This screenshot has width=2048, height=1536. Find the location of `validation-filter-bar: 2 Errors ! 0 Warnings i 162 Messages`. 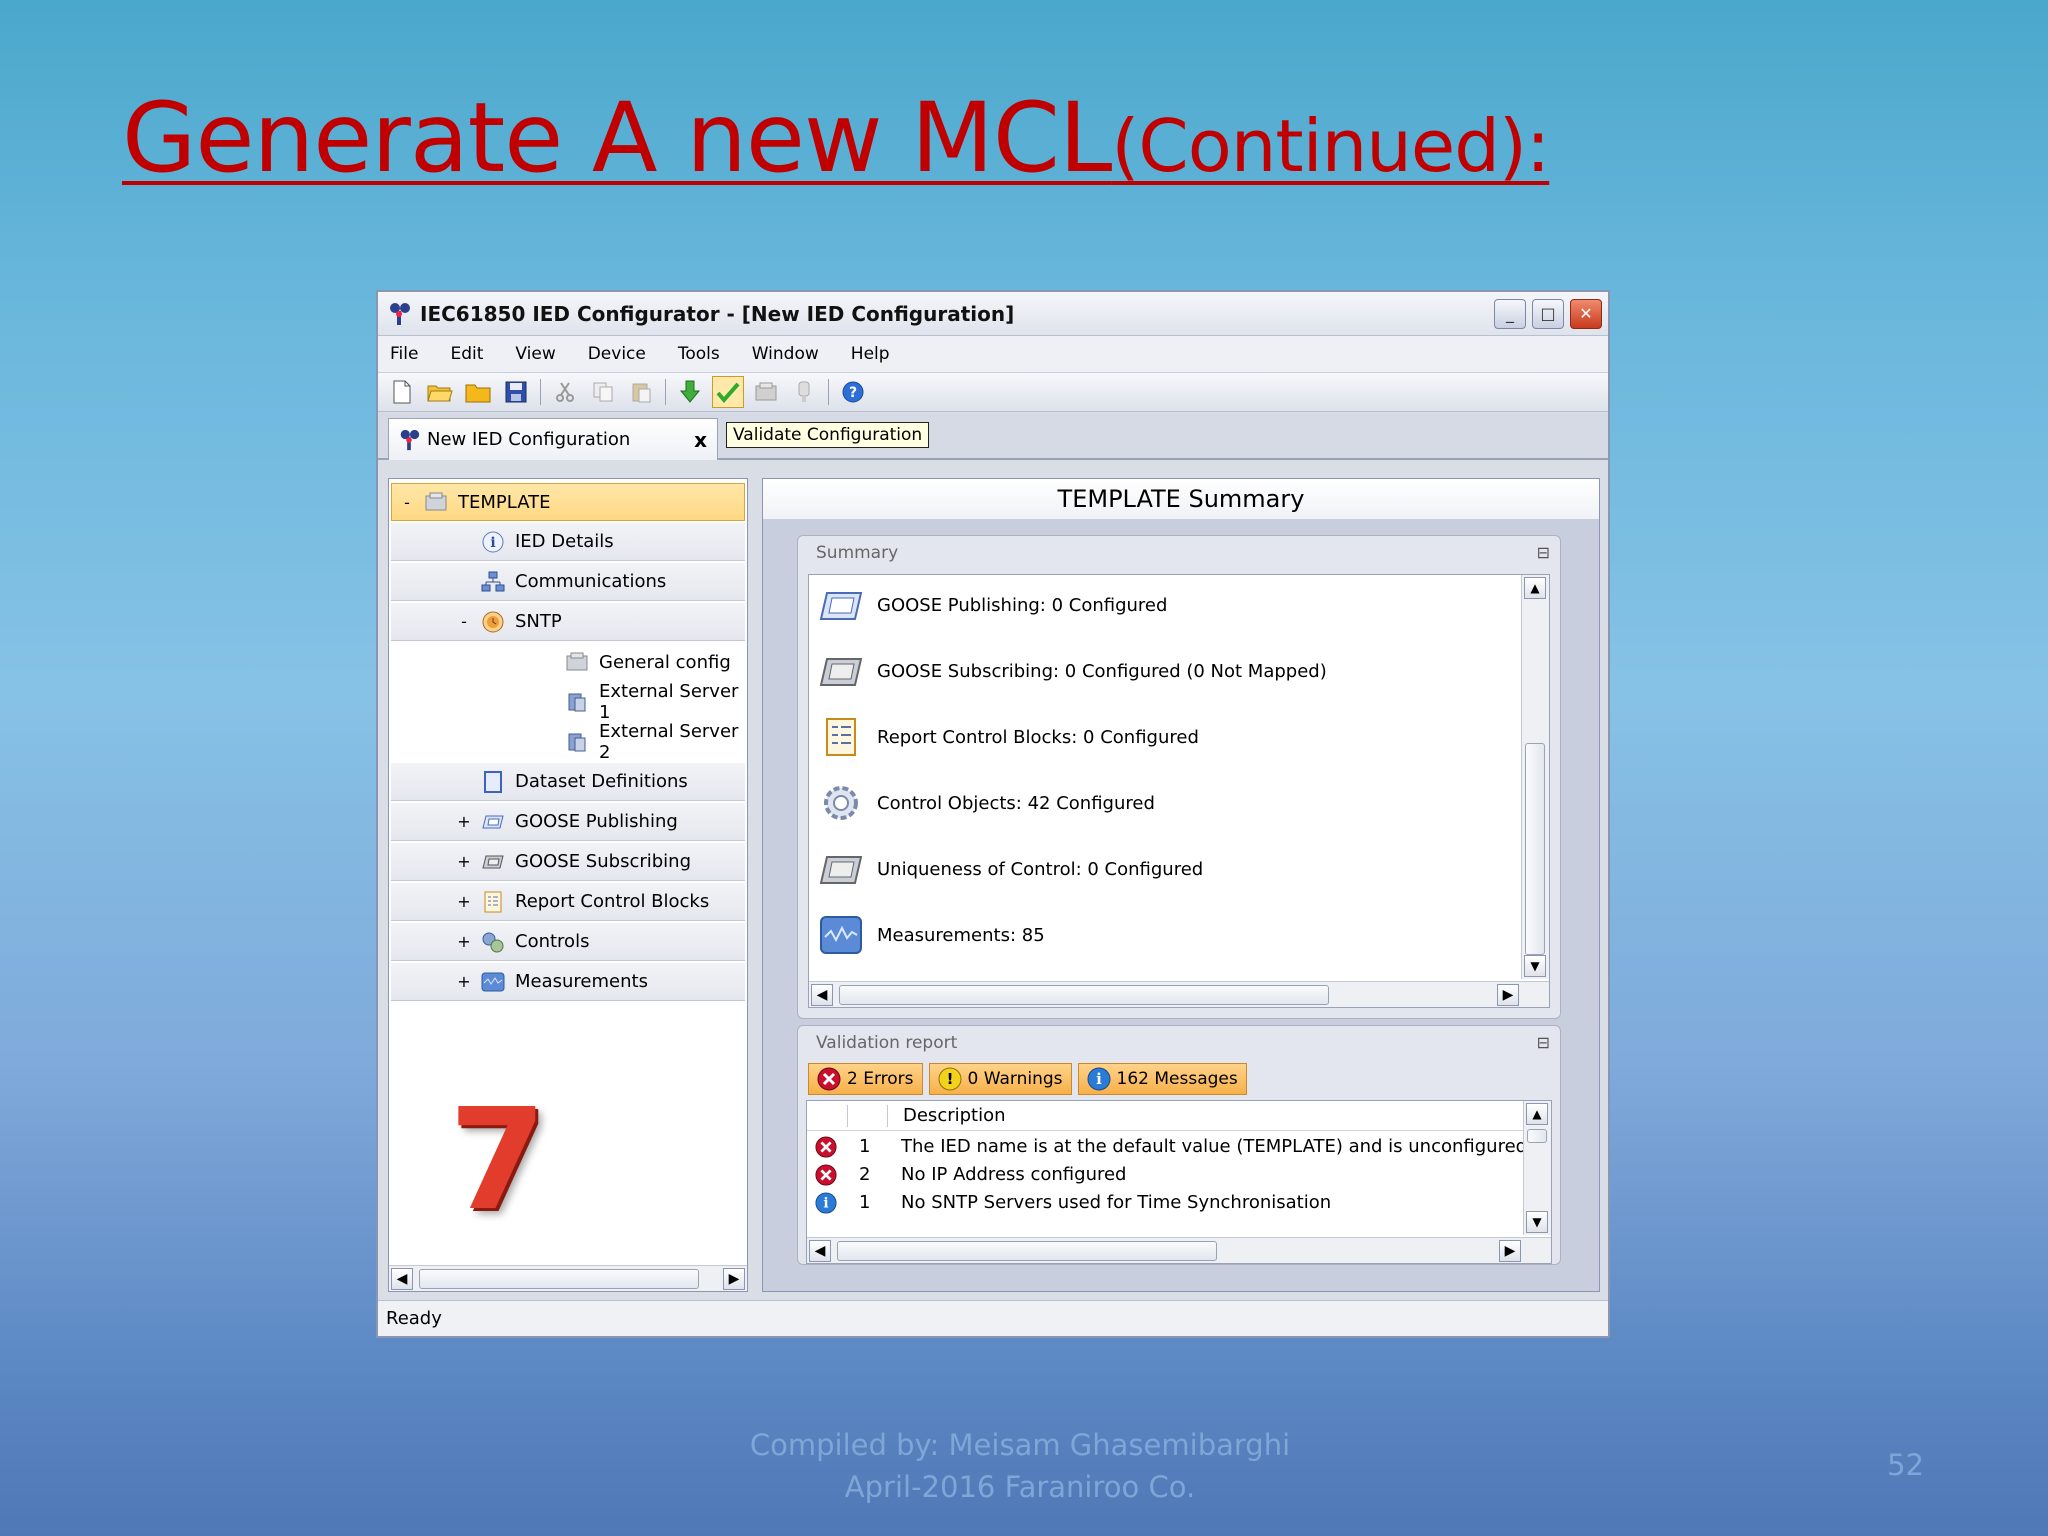

validation-filter-bar: 2 Errors ! 0 Warnings i 162 Messages is located at coordinates (1179, 1079).